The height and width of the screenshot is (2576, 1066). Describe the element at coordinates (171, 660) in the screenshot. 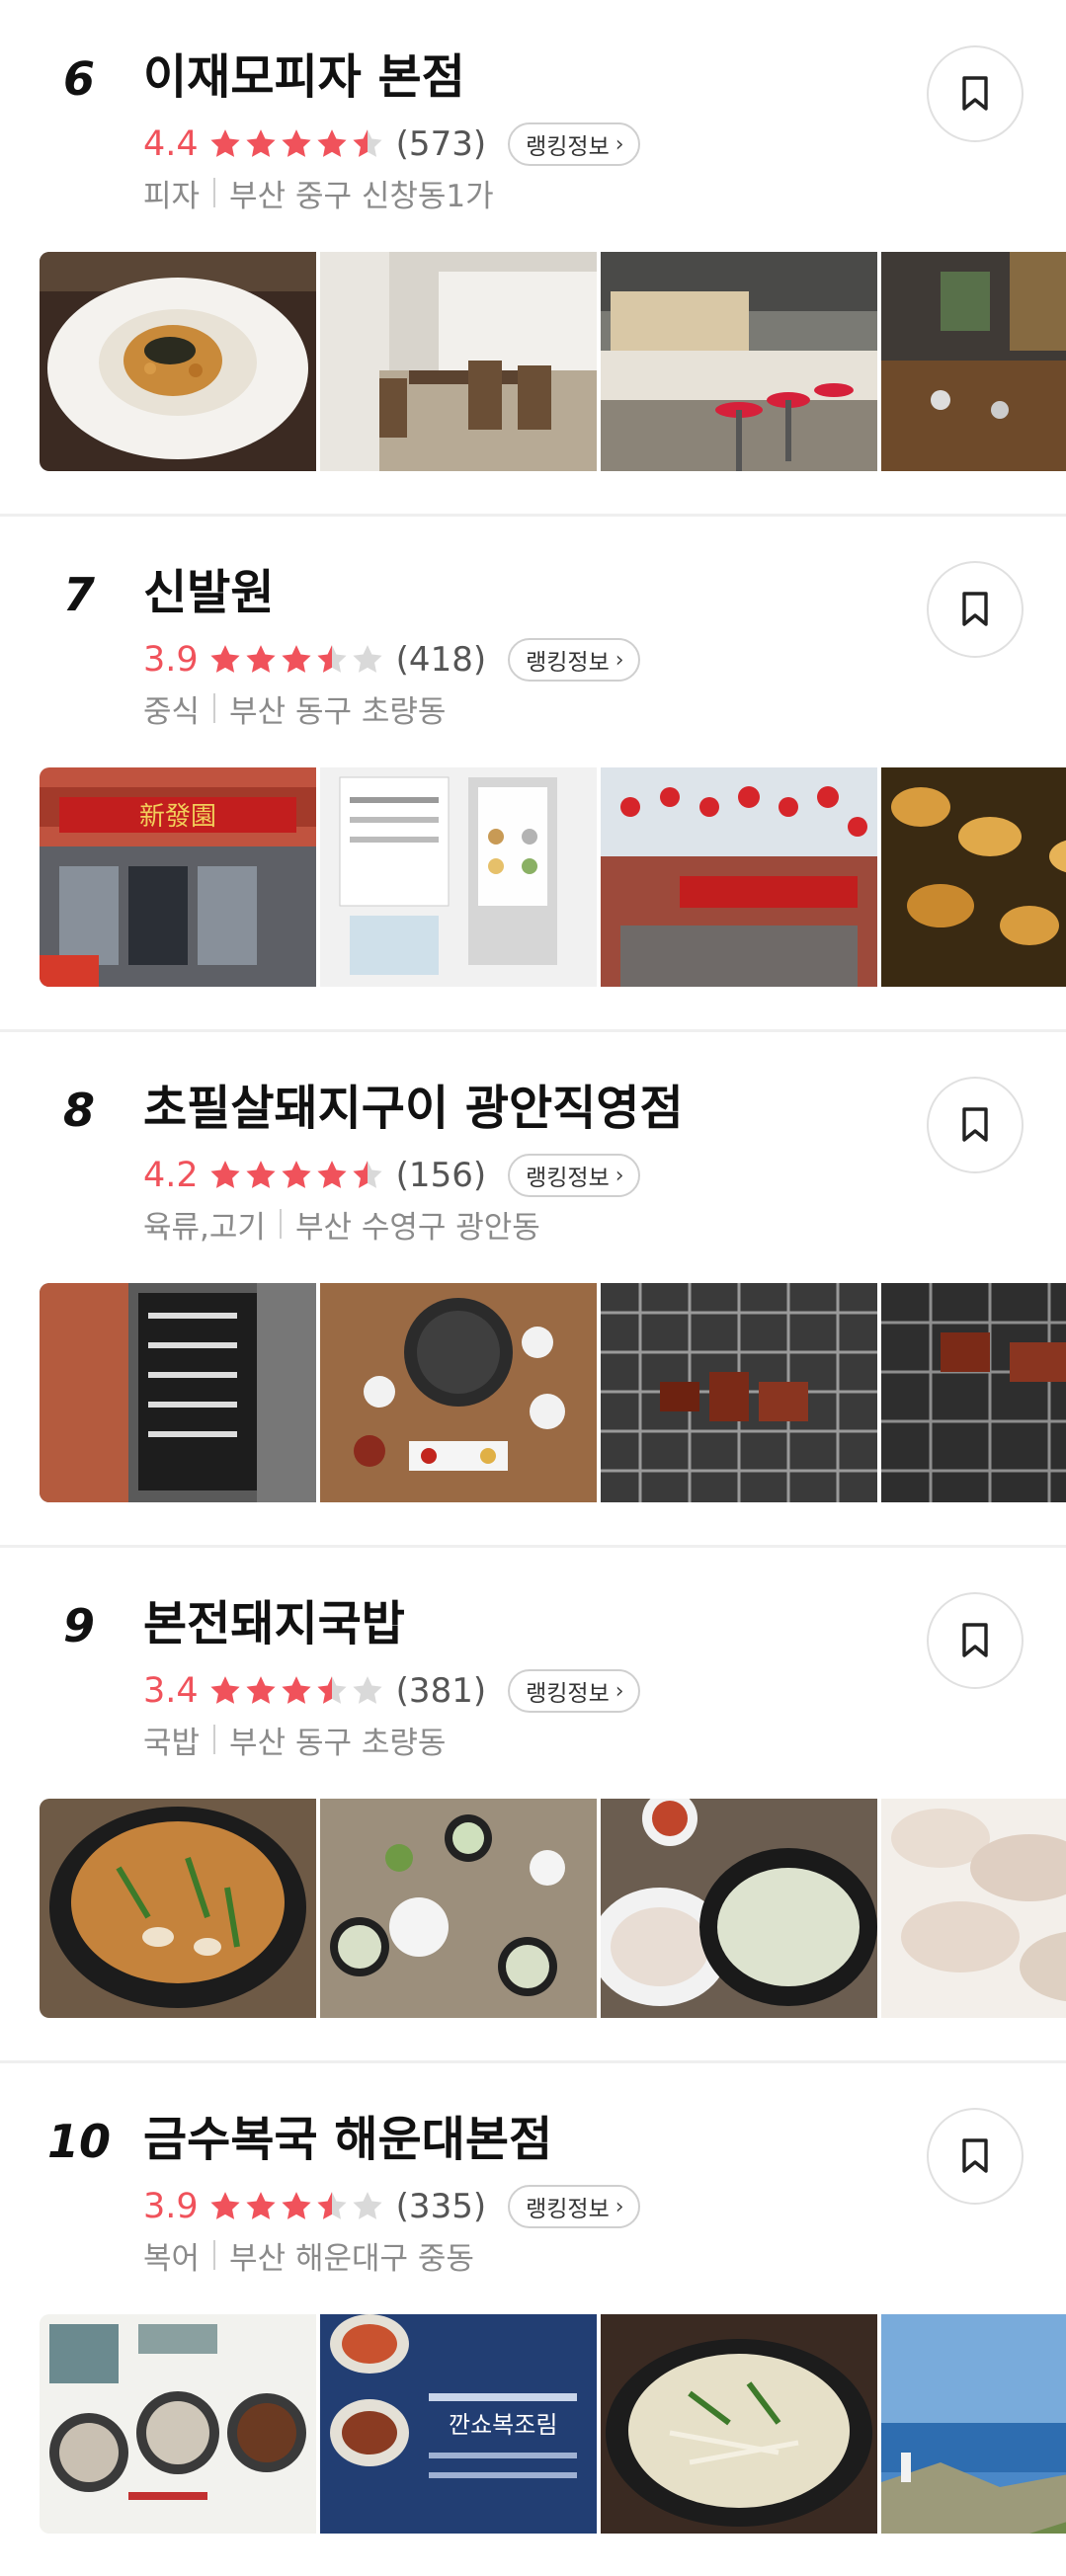

I see `rating-score: 3.9` at that location.